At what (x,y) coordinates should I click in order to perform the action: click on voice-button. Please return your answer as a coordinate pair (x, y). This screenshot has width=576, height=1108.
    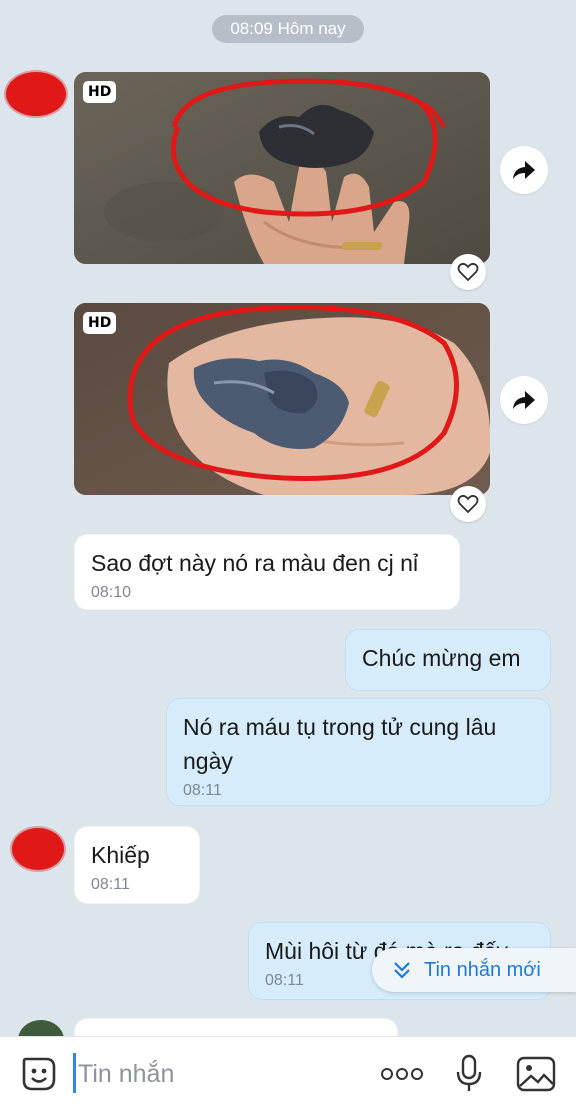
    Looking at the image, I should click on (469, 1076).